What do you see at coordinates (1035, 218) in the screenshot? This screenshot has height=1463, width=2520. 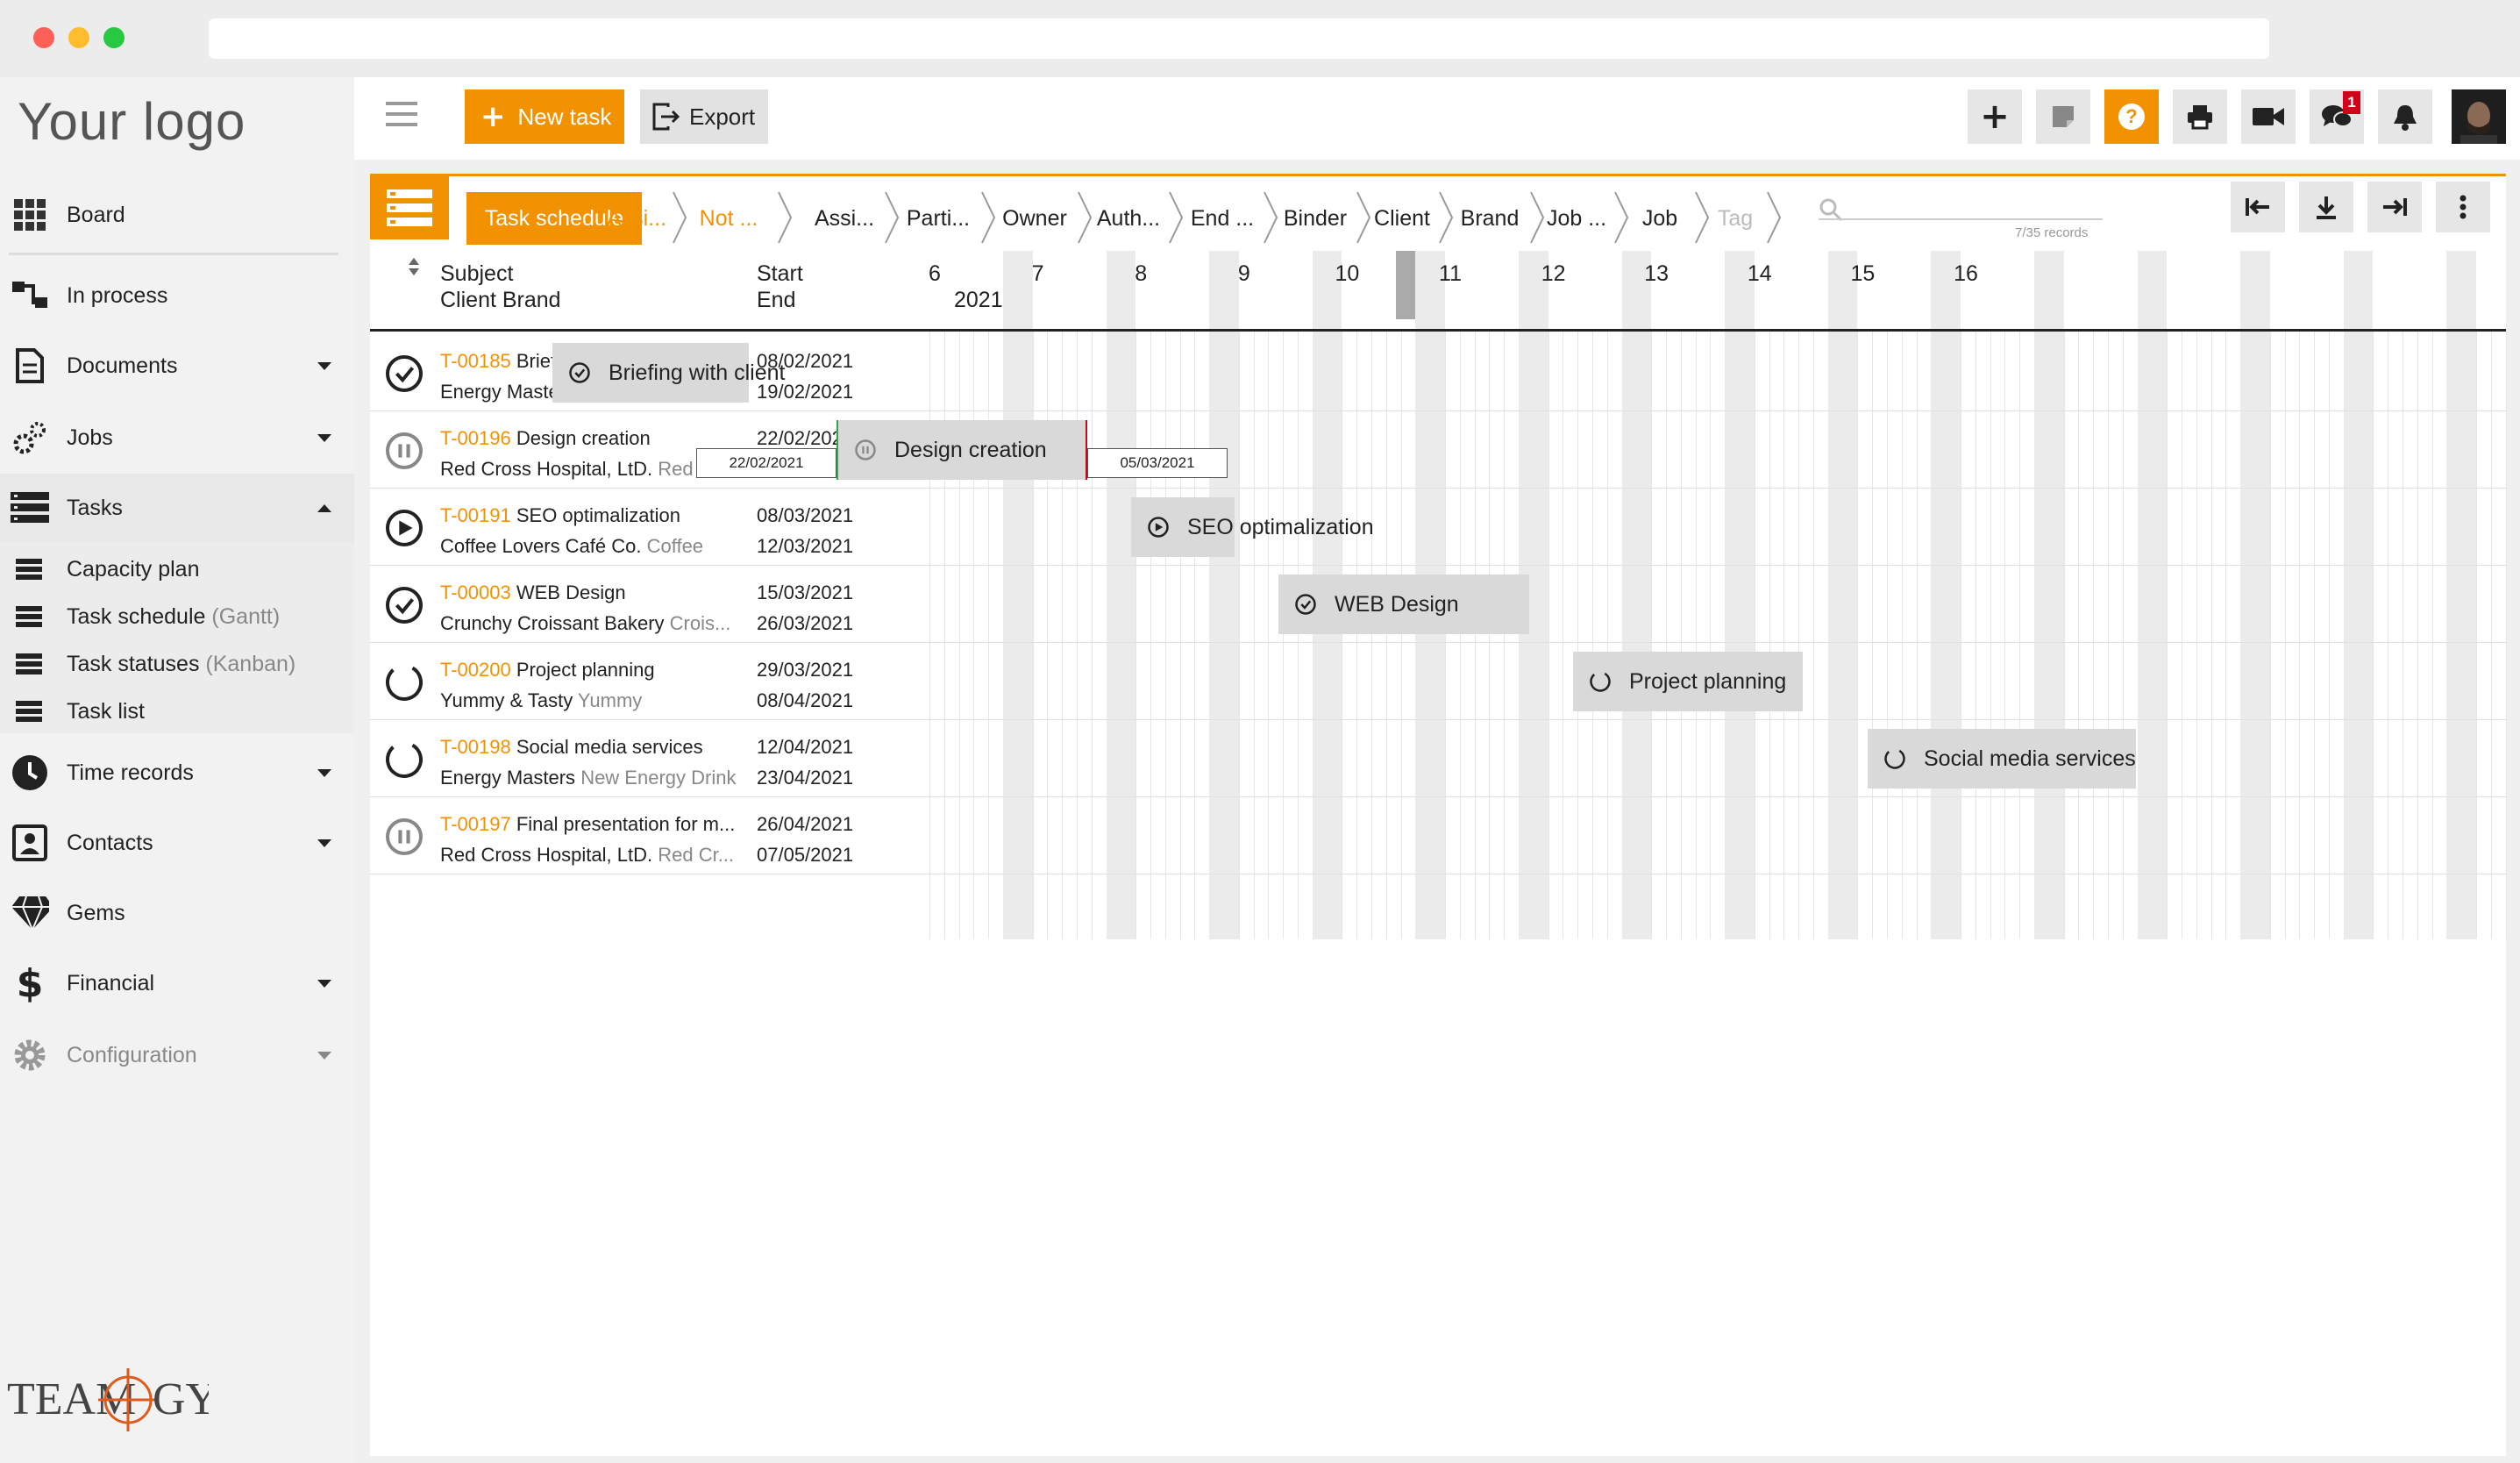 I see `filter-item: Owner` at bounding box center [1035, 218].